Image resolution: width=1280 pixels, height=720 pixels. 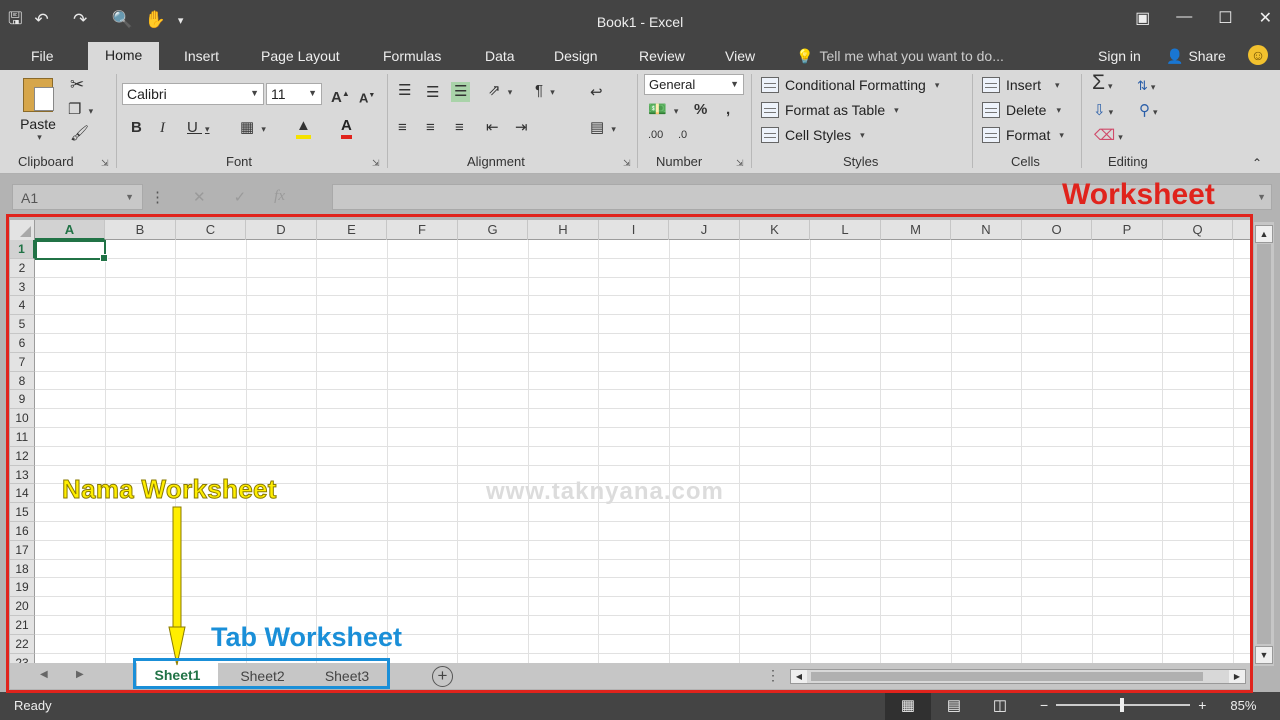 I want to click on tab-review: Review, so click(x=662, y=56).